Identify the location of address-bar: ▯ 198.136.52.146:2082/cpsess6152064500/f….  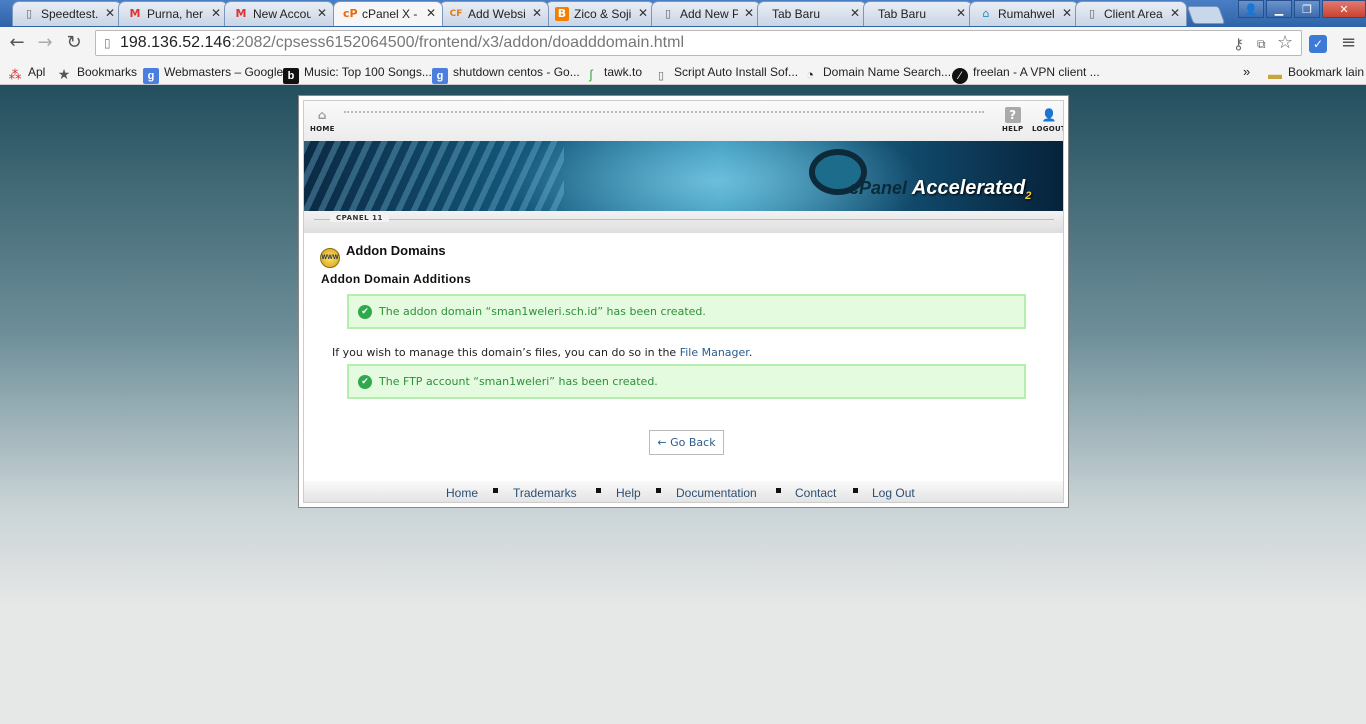
(698, 43).